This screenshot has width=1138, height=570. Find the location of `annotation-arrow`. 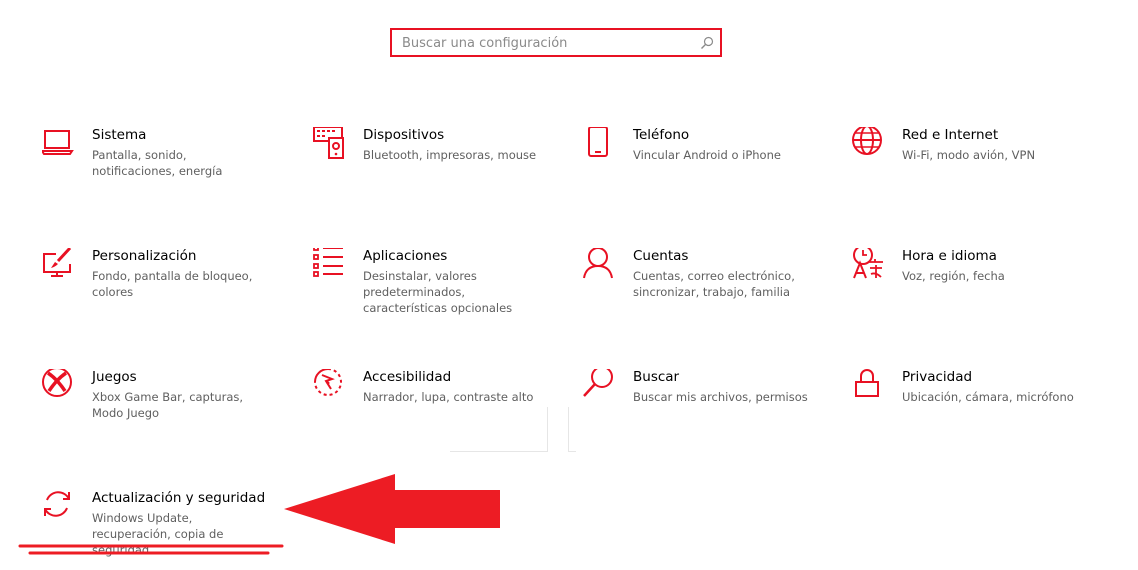

annotation-arrow is located at coordinates (392, 509).